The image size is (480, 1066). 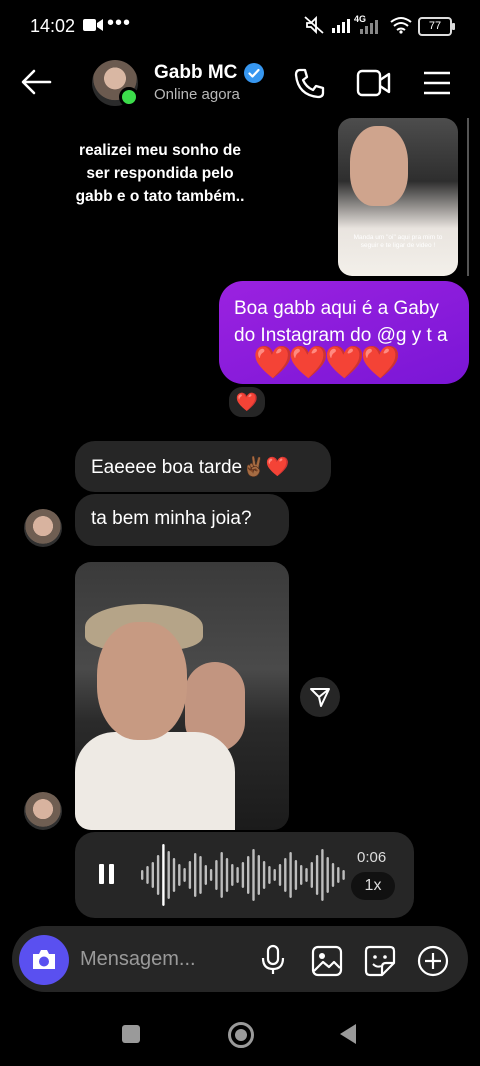 I want to click on home-button, so click(x=241, y=1035).